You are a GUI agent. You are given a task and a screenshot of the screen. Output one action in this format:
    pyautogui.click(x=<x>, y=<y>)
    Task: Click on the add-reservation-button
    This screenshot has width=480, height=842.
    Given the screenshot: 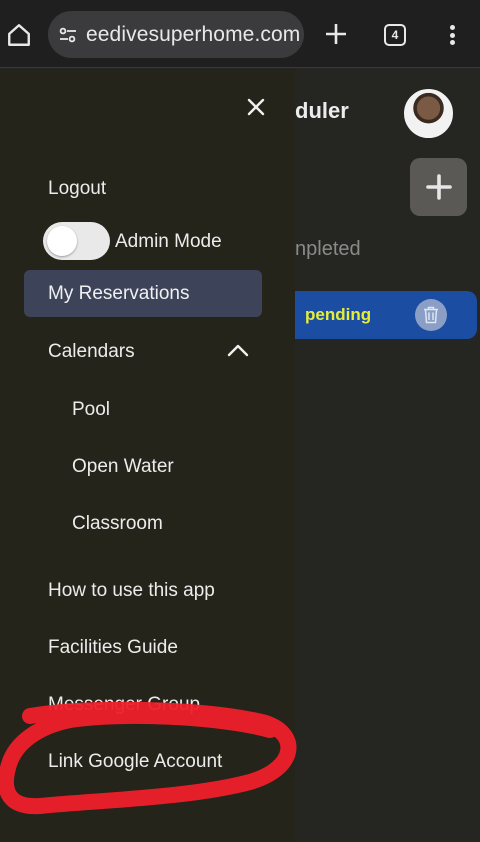 What is the action you would take?
    pyautogui.click(x=438, y=187)
    